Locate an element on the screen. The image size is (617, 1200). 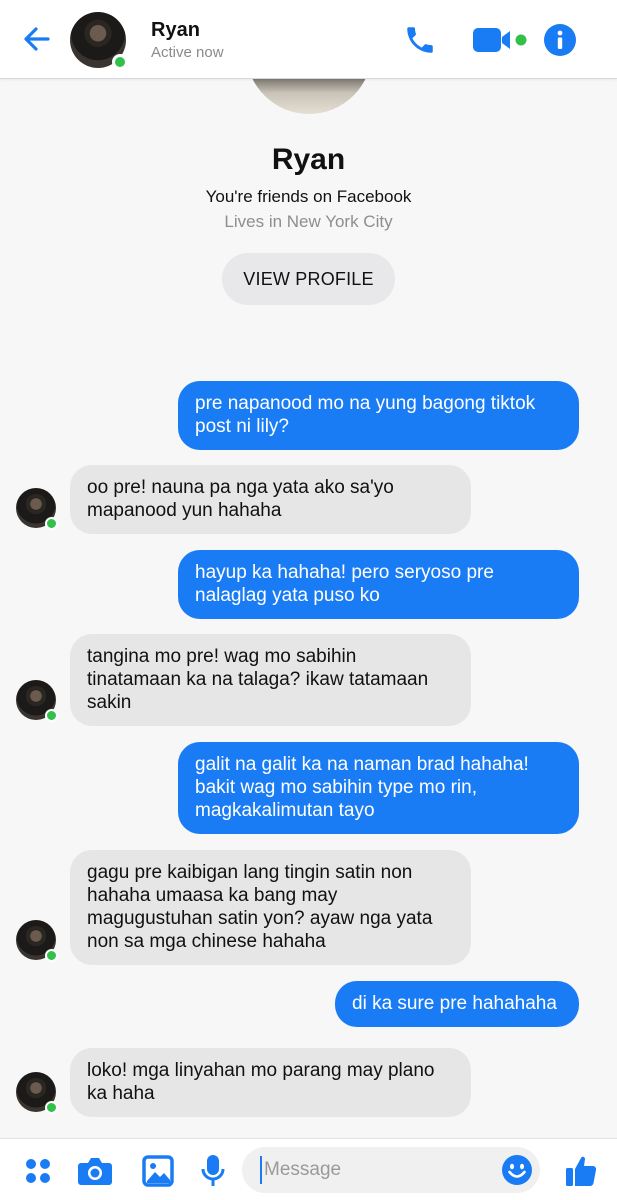
friends-status-text: You're friends on Facebook is located at coordinates (308, 196).